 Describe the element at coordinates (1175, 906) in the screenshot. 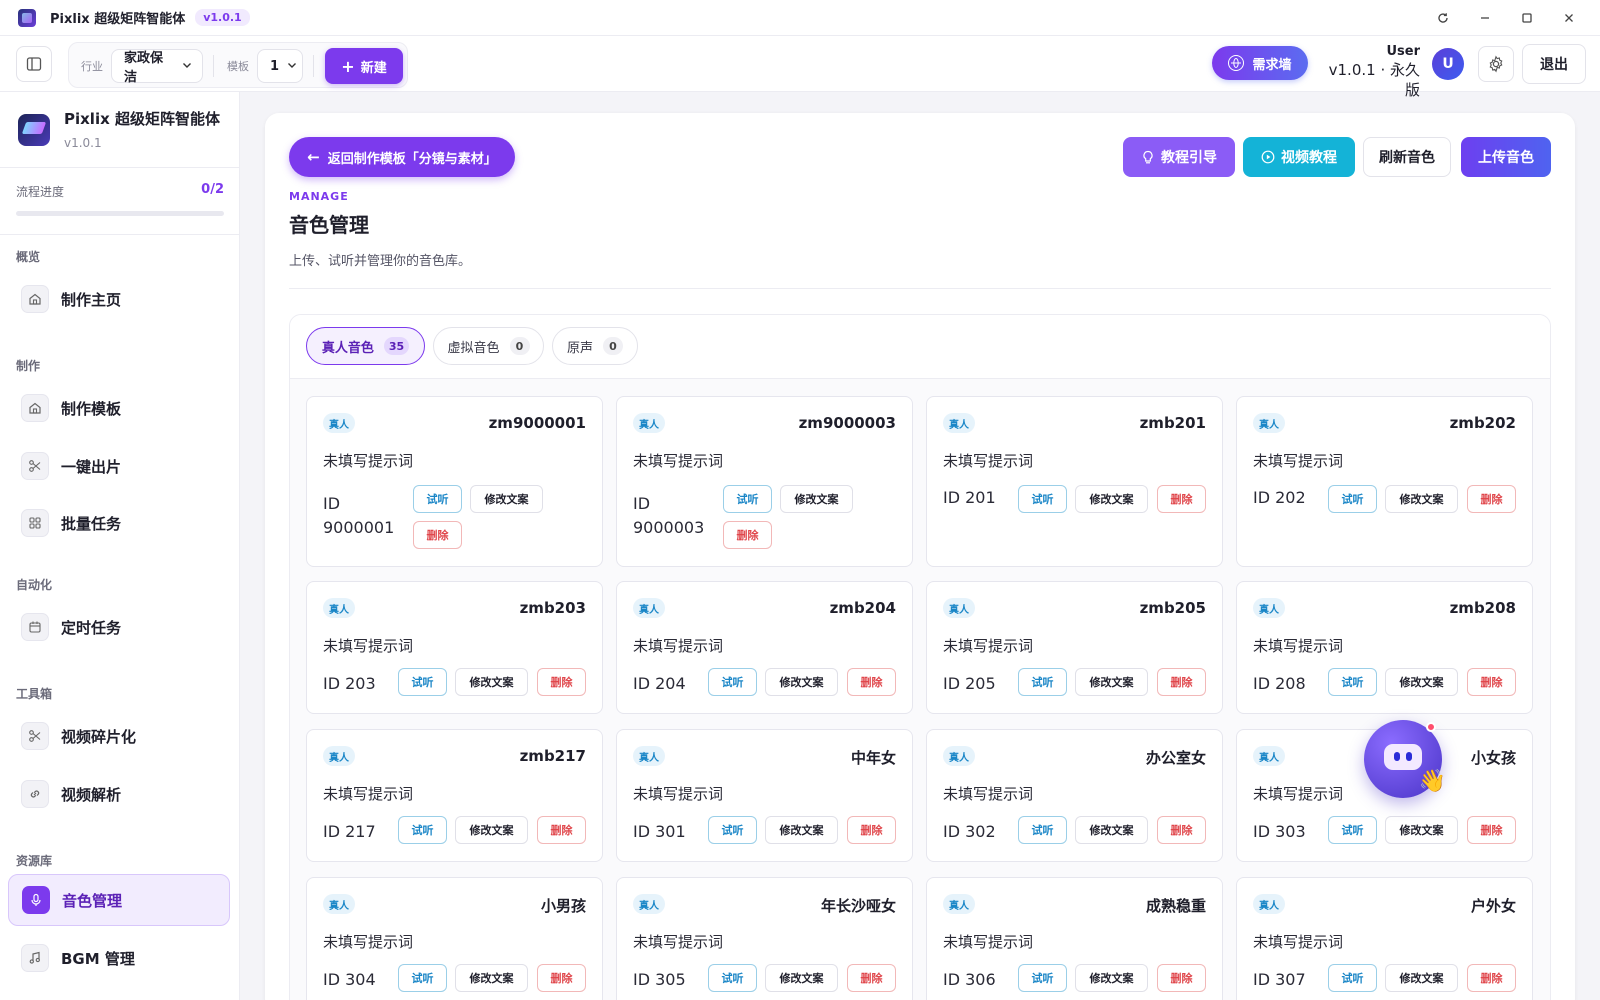

I see `voice-name: 成熟稳重` at that location.